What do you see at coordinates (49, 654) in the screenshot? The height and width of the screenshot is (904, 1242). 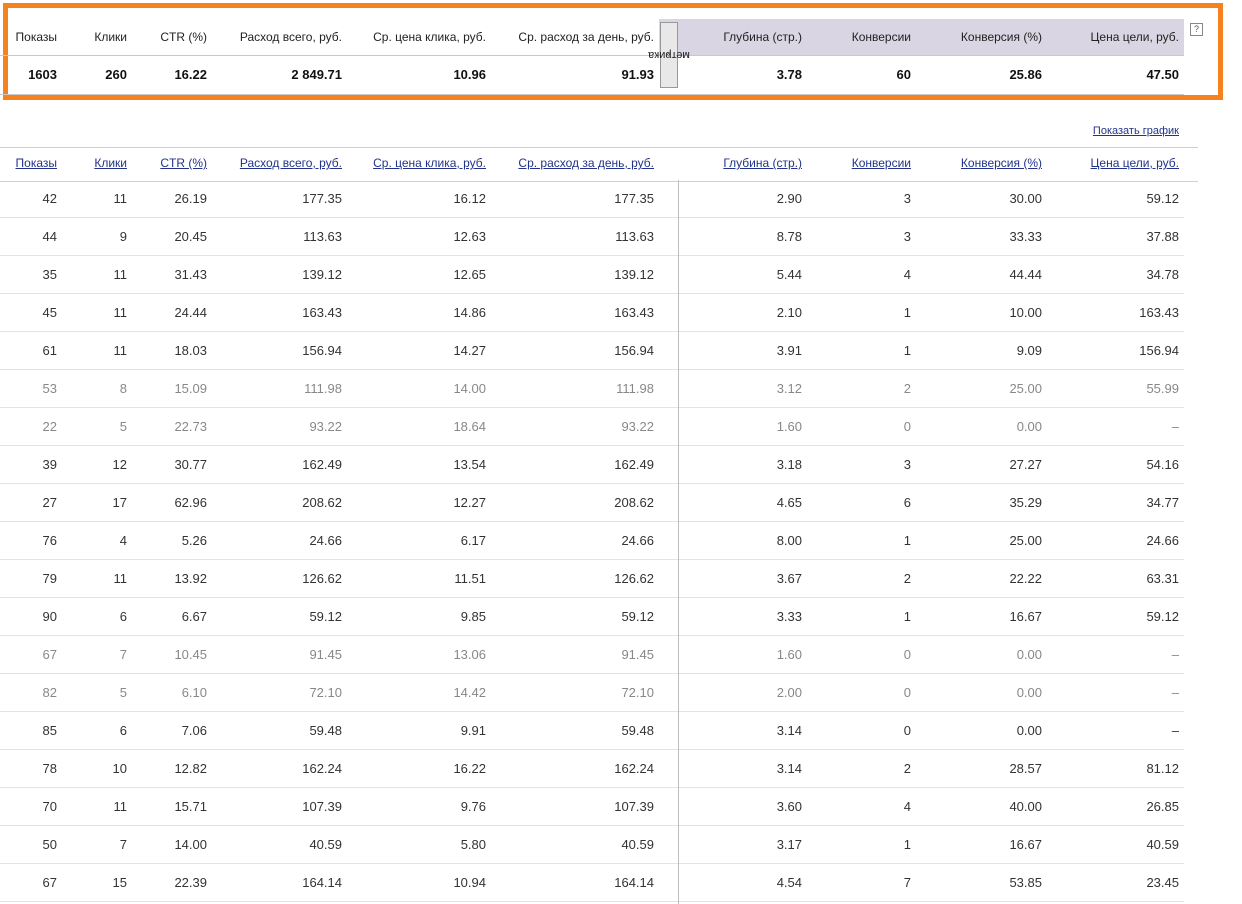 I see `cell-shows: 67` at bounding box center [49, 654].